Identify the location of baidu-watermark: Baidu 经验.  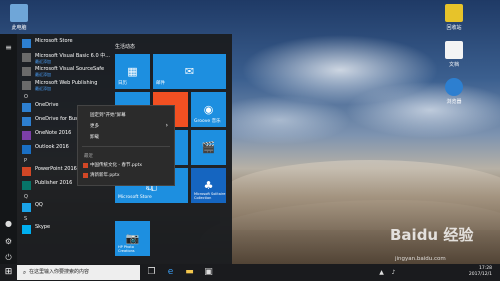
(432, 235).